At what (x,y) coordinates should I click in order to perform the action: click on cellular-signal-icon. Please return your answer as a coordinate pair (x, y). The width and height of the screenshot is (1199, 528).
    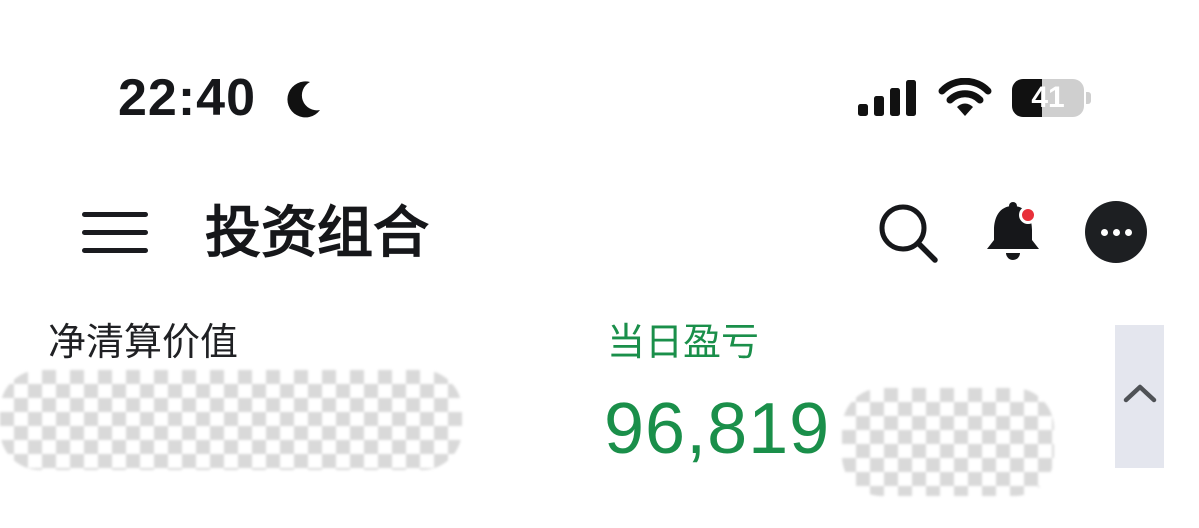
    Looking at the image, I should click on (887, 98).